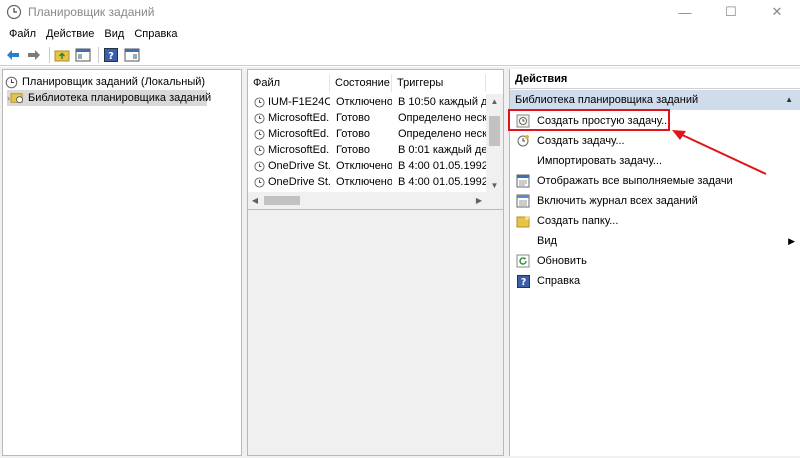  Describe the element at coordinates (494, 185) in the screenshot. I see `scroll-down-arrow-icon: ▼` at that location.